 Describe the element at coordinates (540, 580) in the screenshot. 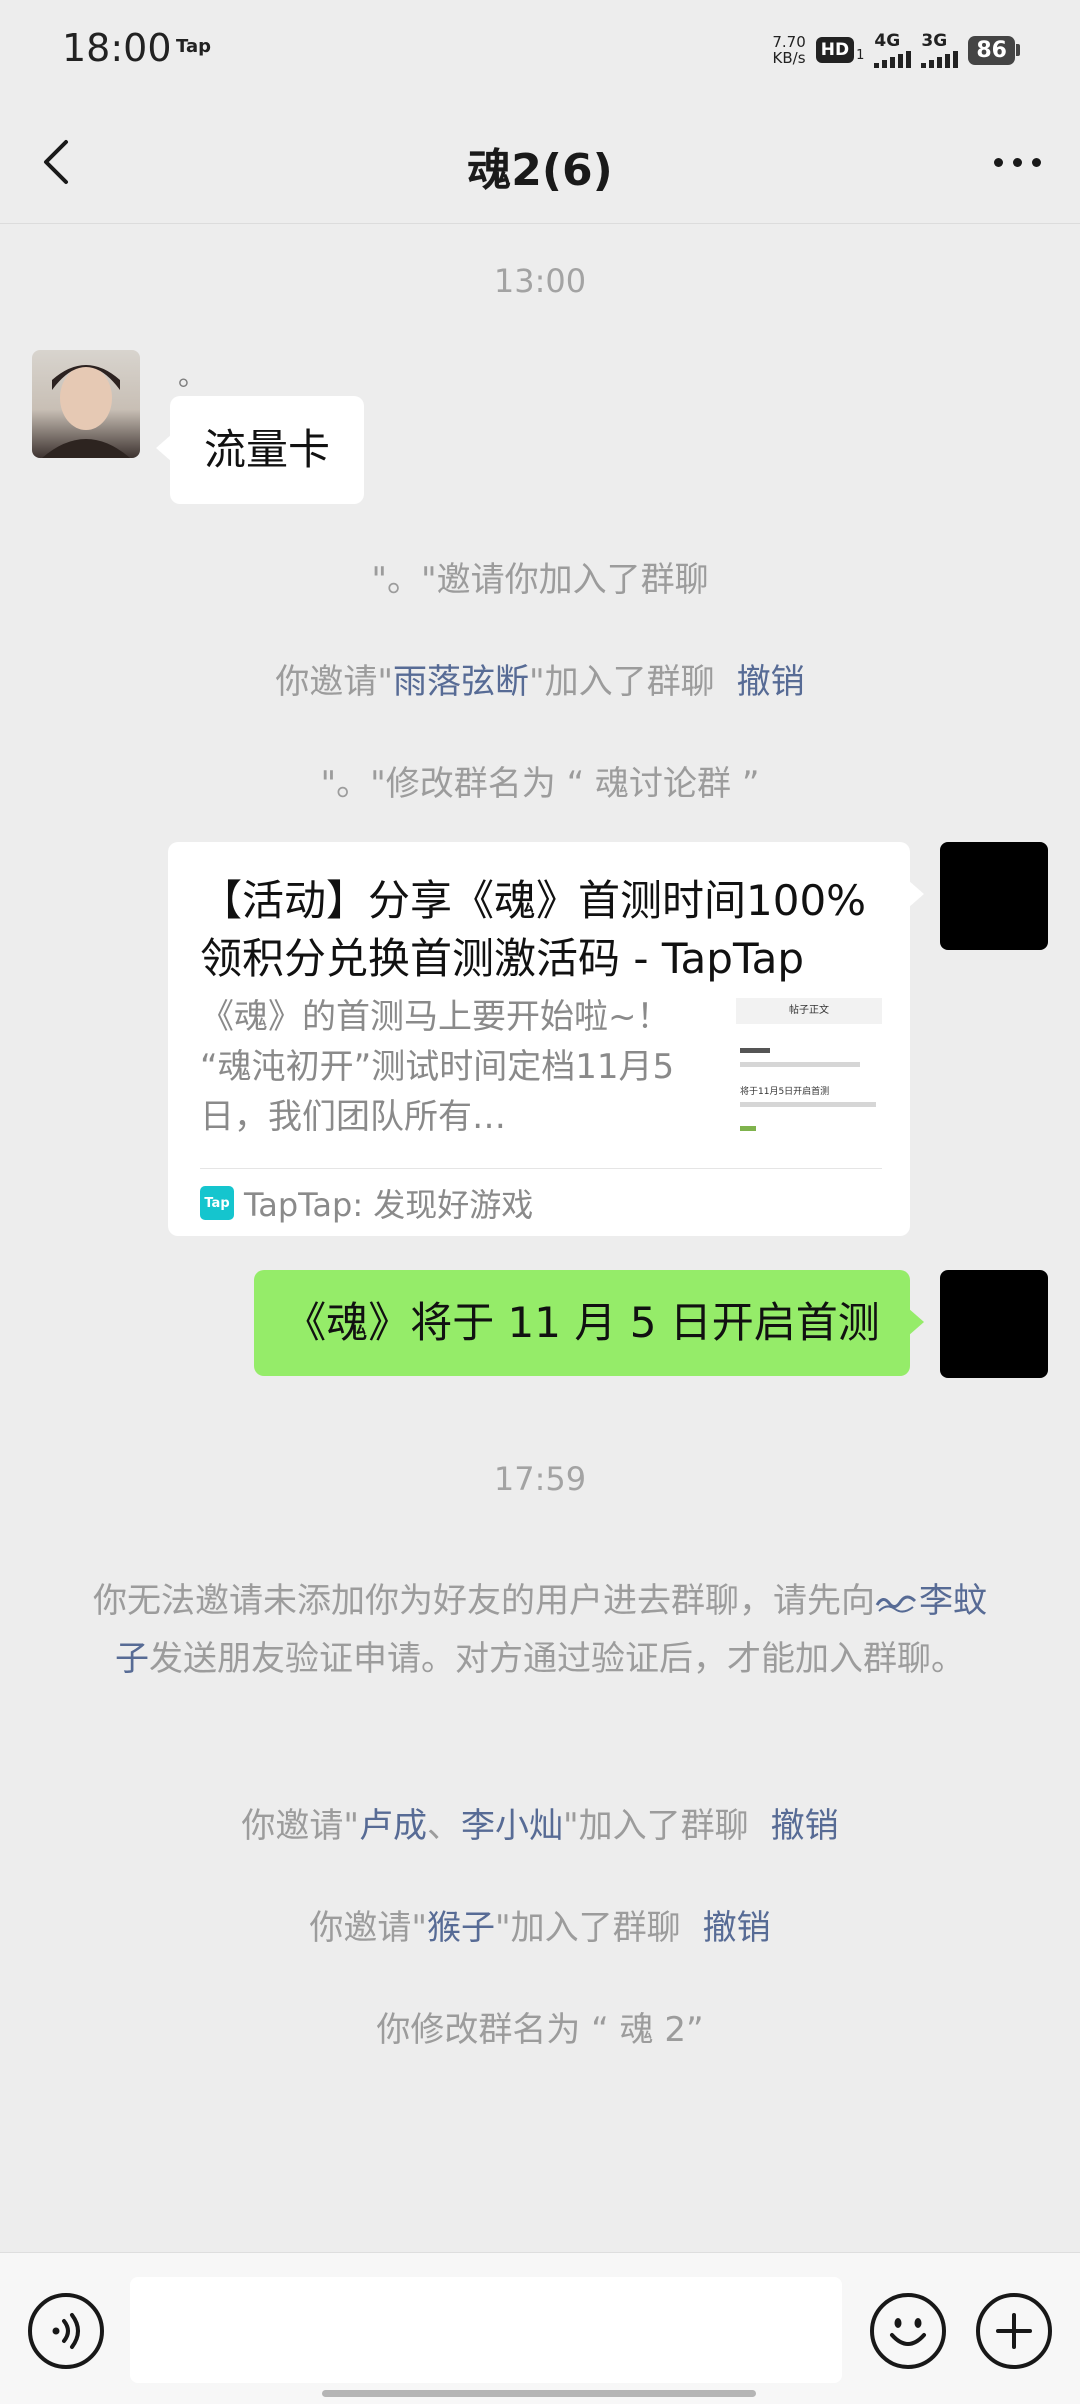

I see `system-message: "。"邀请你加入了群聊` at that location.